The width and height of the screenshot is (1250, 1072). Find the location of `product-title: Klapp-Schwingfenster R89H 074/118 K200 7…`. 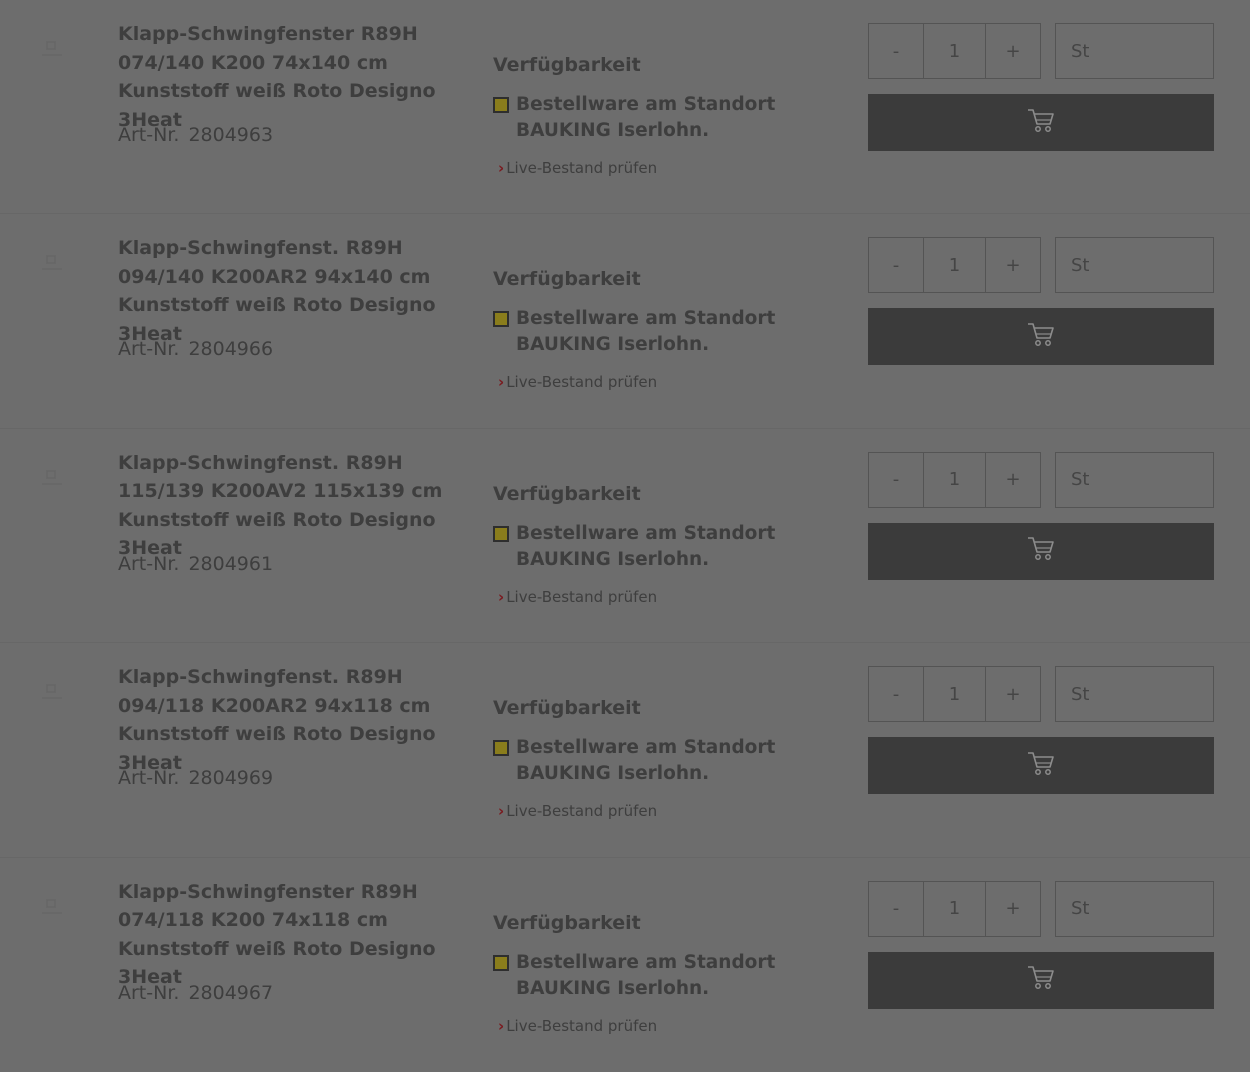

product-title: Klapp-Schwingfenster R89H 074/118 K200 7… is located at coordinates (294, 935).